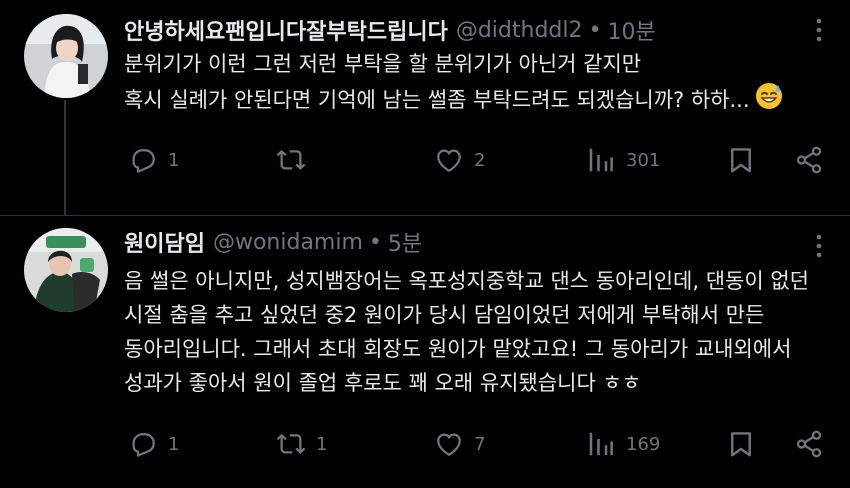 Image resolution: width=850 pixels, height=488 pixels. I want to click on post-header: 원이담임 @wonidamim • 5분, so click(273, 242).